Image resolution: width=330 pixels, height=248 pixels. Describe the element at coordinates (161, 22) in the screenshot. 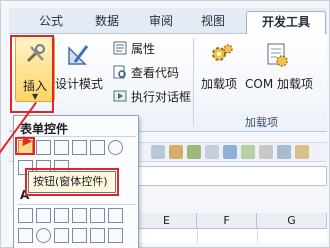

I see `tab-review: 审阅` at that location.